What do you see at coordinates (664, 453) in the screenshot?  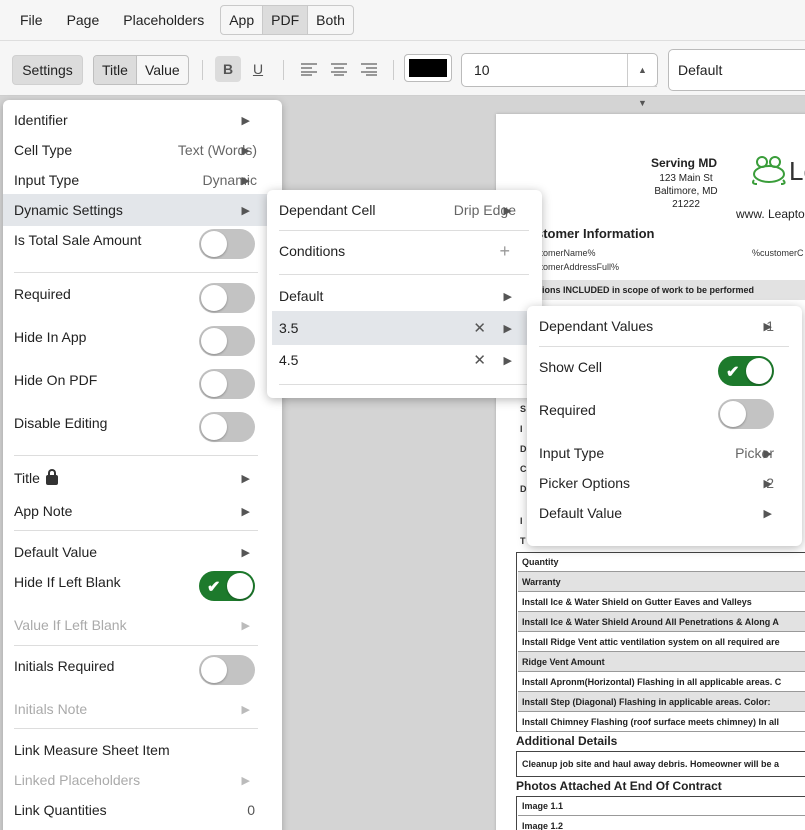 I see `option-input-type-item: Input Type Picker ▶` at bounding box center [664, 453].